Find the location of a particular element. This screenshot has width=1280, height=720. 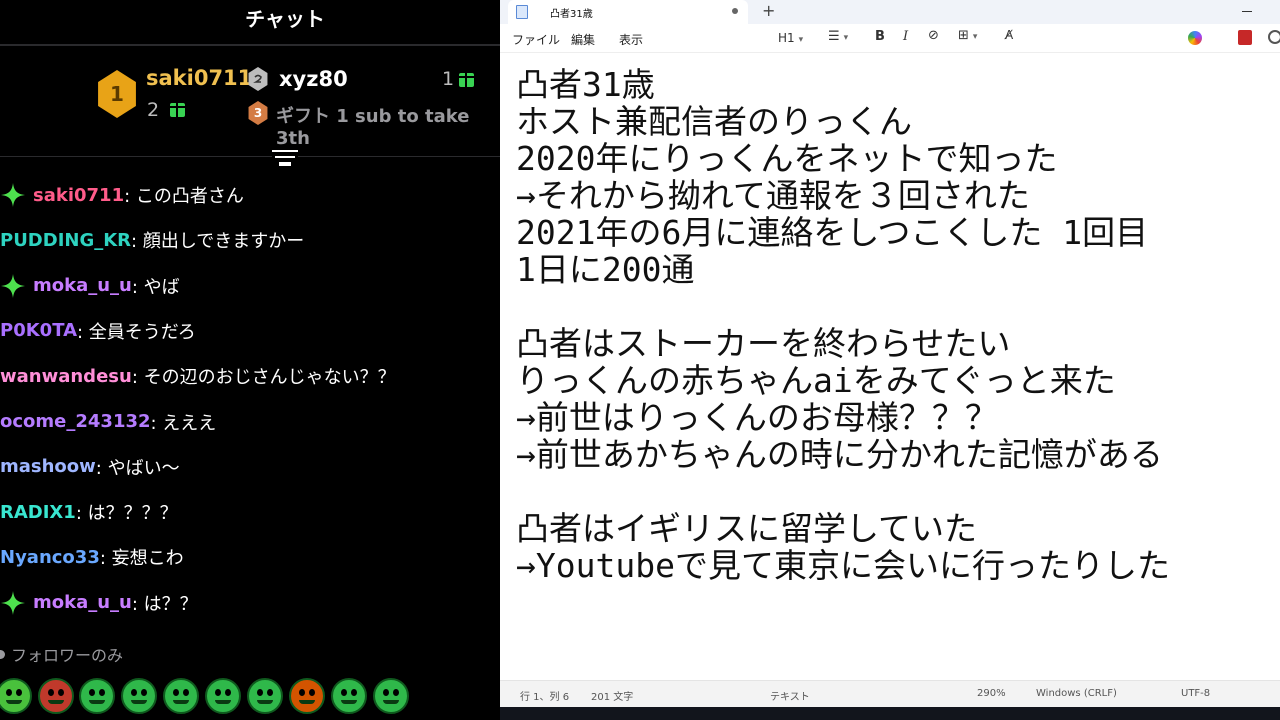

editor-line: 1日に200通 is located at coordinates (605, 269).